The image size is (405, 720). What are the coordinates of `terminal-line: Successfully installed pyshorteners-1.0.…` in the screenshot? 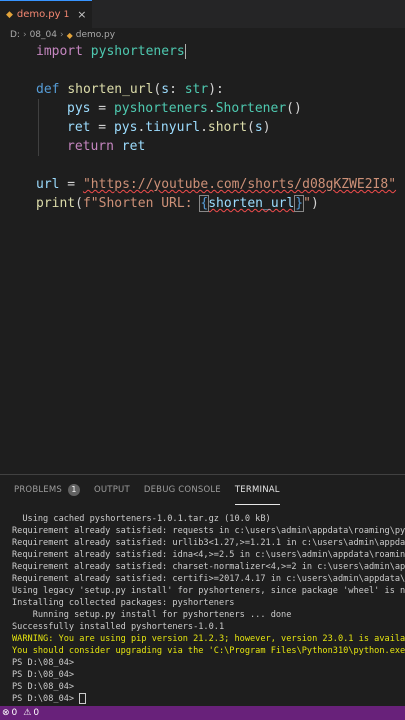 It's located at (118, 627).